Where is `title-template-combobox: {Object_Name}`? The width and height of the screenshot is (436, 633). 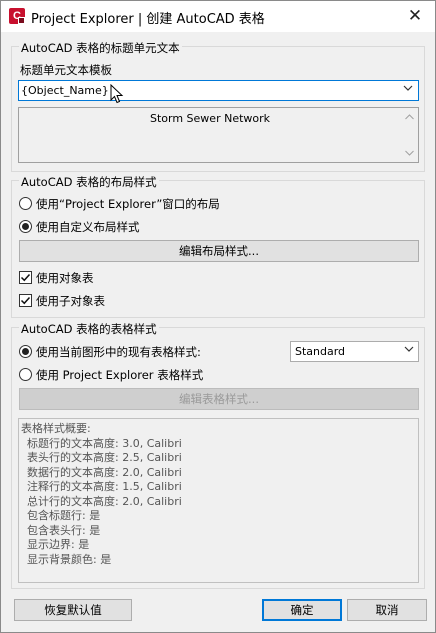
title-template-combobox: {Object_Name} is located at coordinates (218, 90).